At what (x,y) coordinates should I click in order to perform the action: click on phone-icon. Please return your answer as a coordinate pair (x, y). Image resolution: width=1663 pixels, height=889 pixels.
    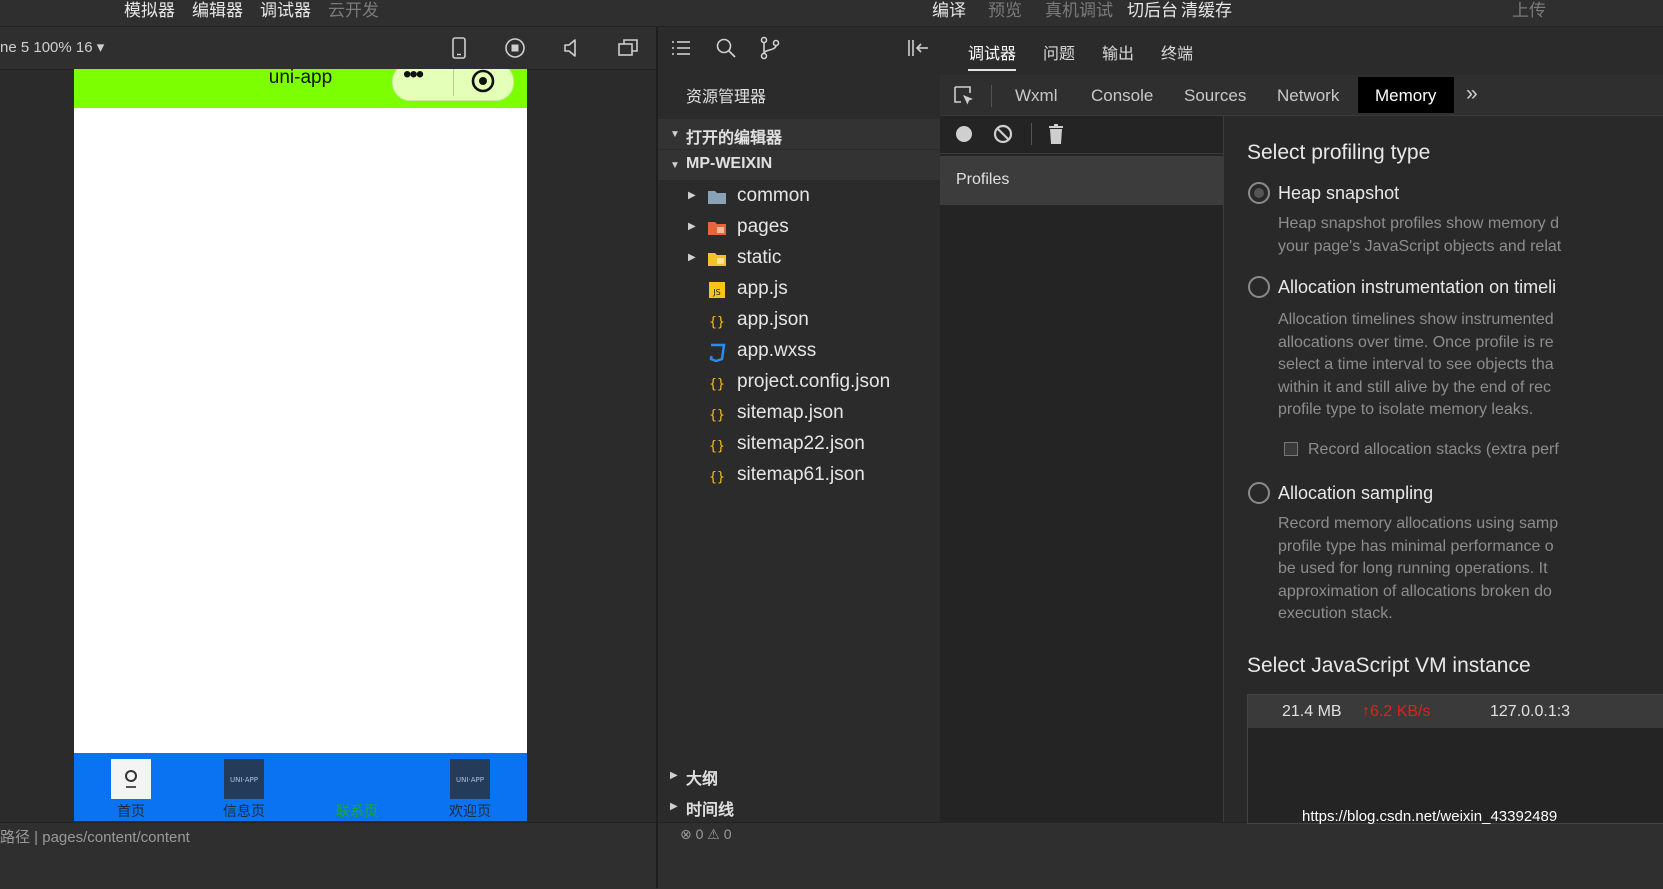
    Looking at the image, I should click on (459, 48).